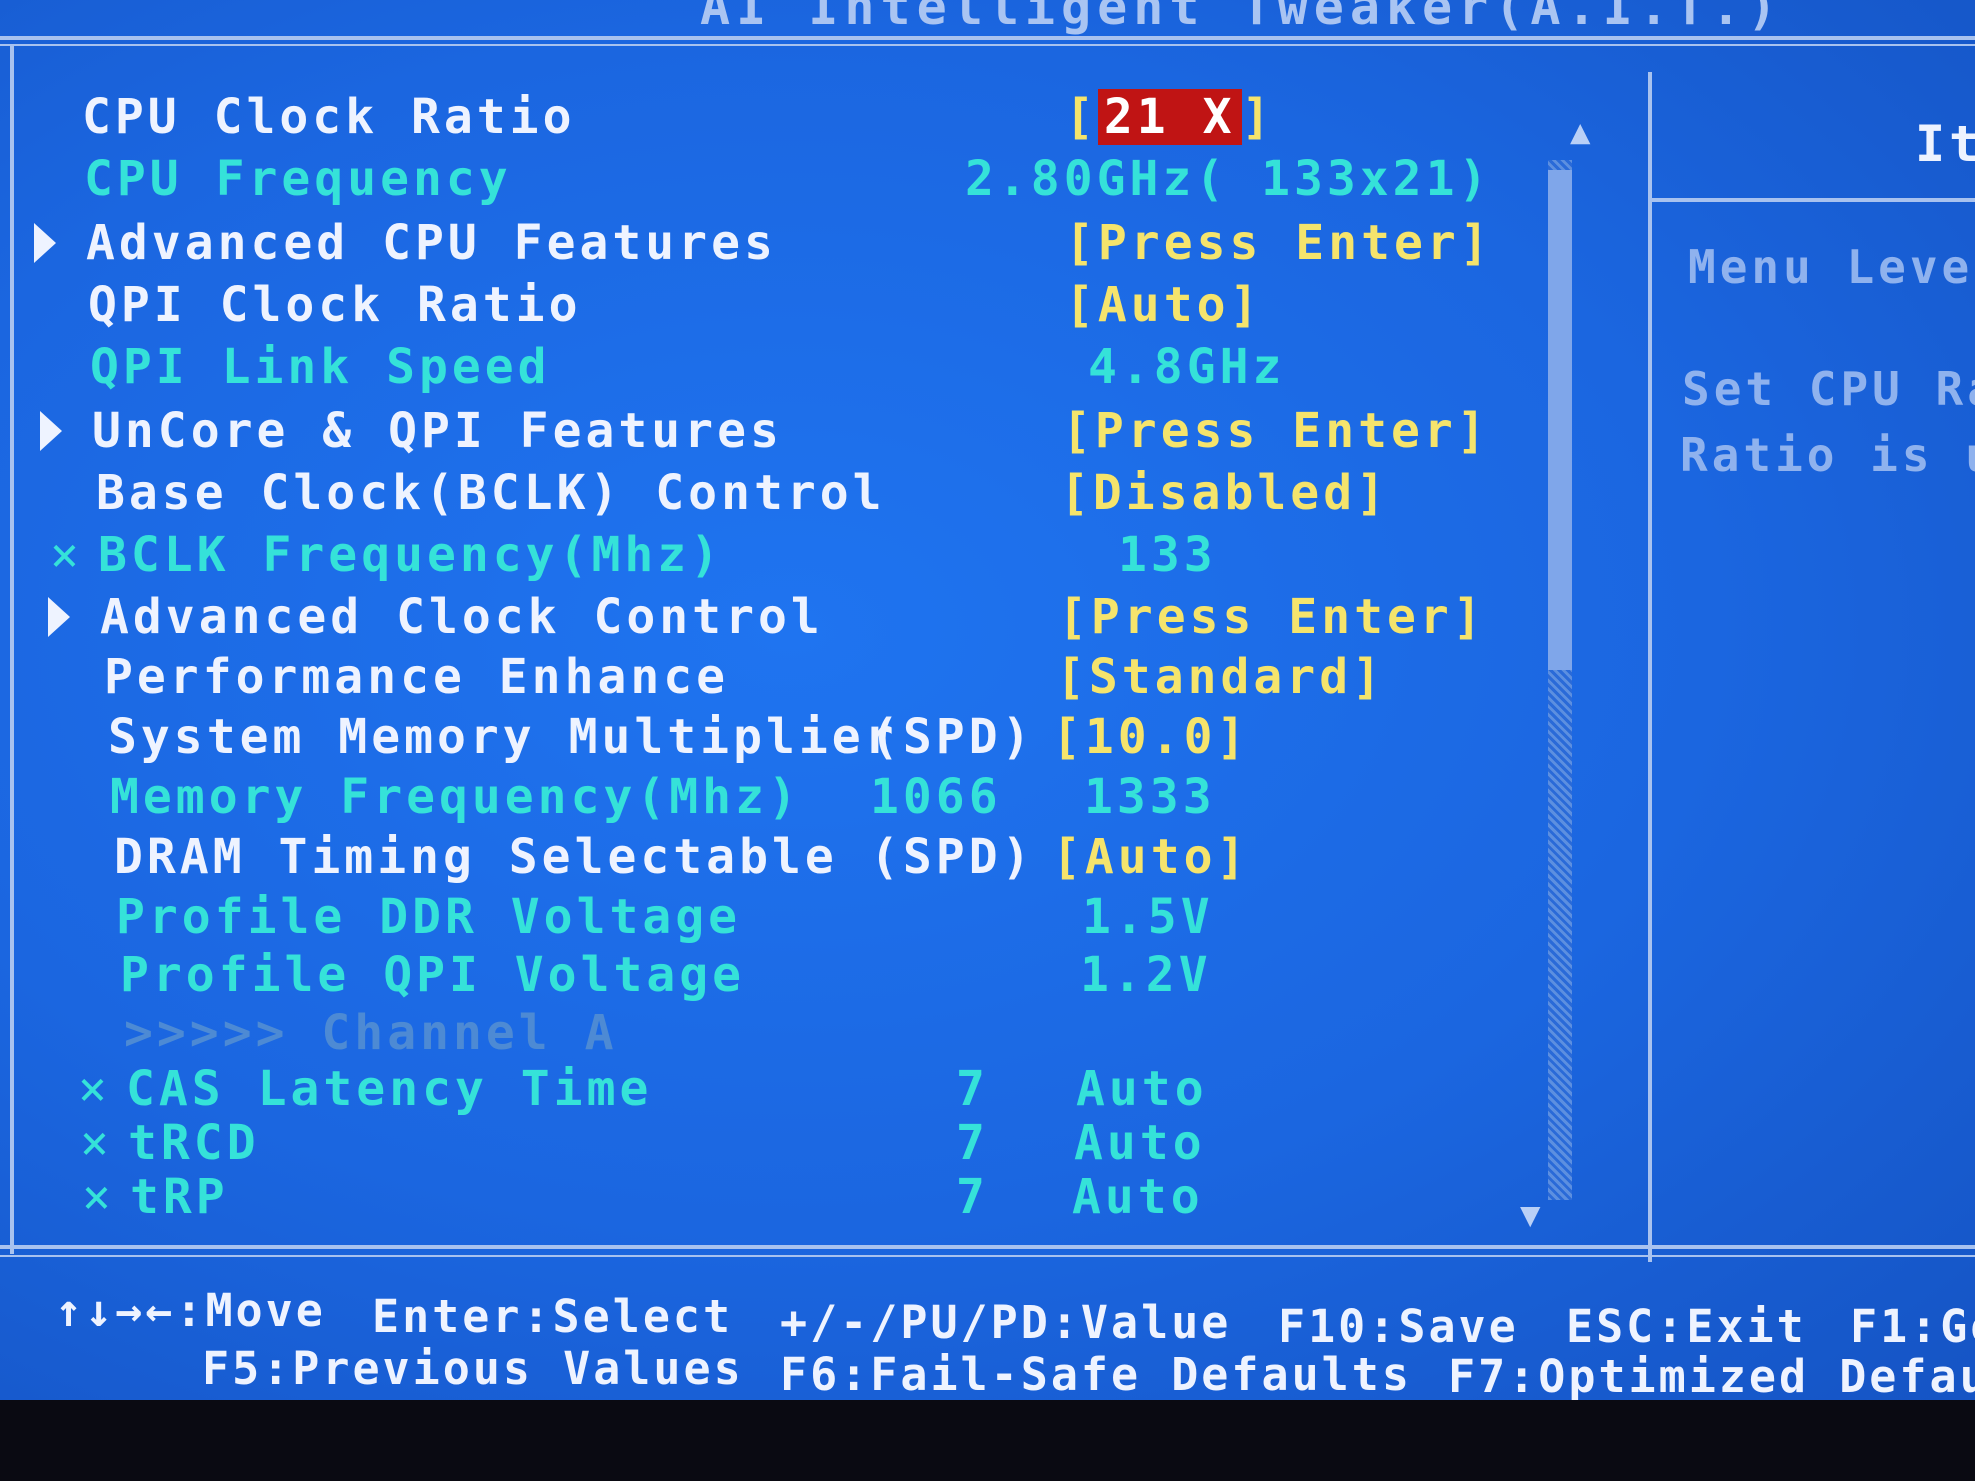 This screenshot has width=1975, height=1481. I want to click on setting-value: [10.0], so click(1150, 737).